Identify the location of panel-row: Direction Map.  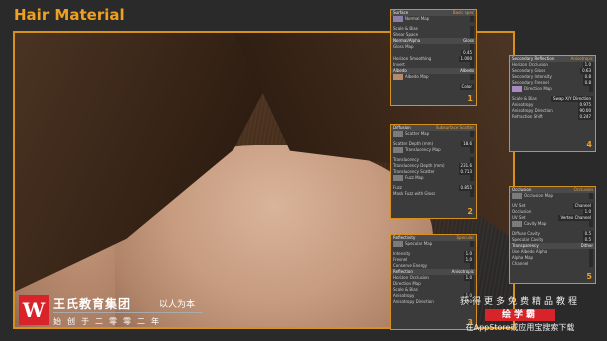
(552, 89).